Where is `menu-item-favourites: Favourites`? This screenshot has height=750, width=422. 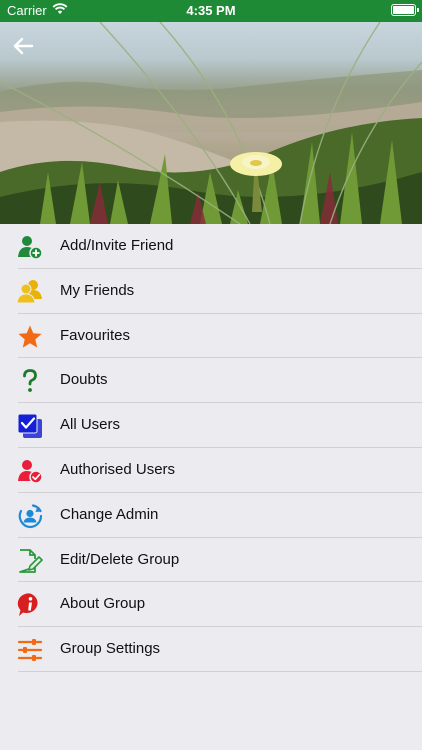
menu-item-favourites: Favourites is located at coordinates (211, 336).